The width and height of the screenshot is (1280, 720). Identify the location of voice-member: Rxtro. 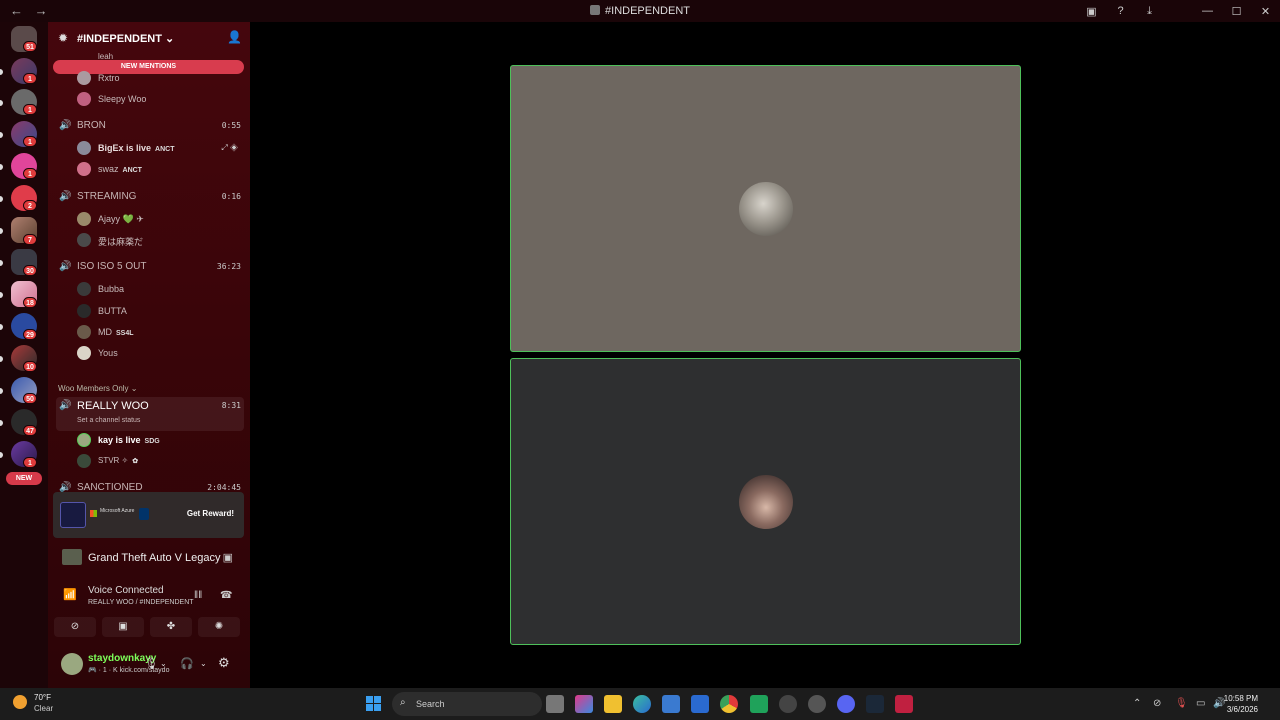
(160, 78).